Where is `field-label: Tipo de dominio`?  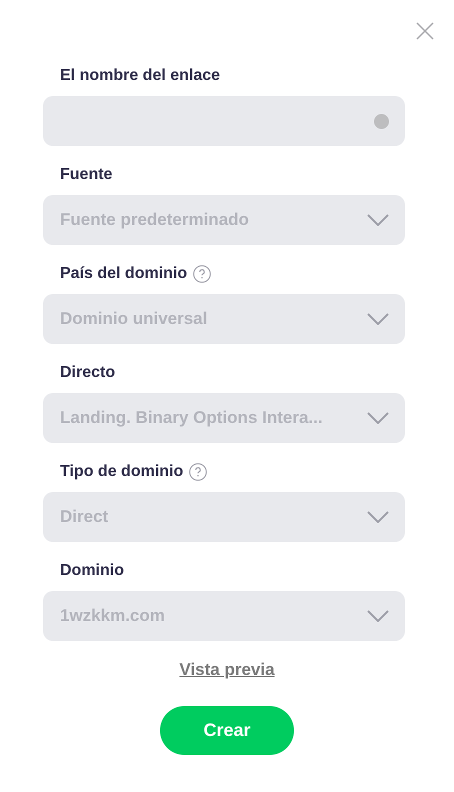
field-label: Tipo de dominio is located at coordinates (122, 472).